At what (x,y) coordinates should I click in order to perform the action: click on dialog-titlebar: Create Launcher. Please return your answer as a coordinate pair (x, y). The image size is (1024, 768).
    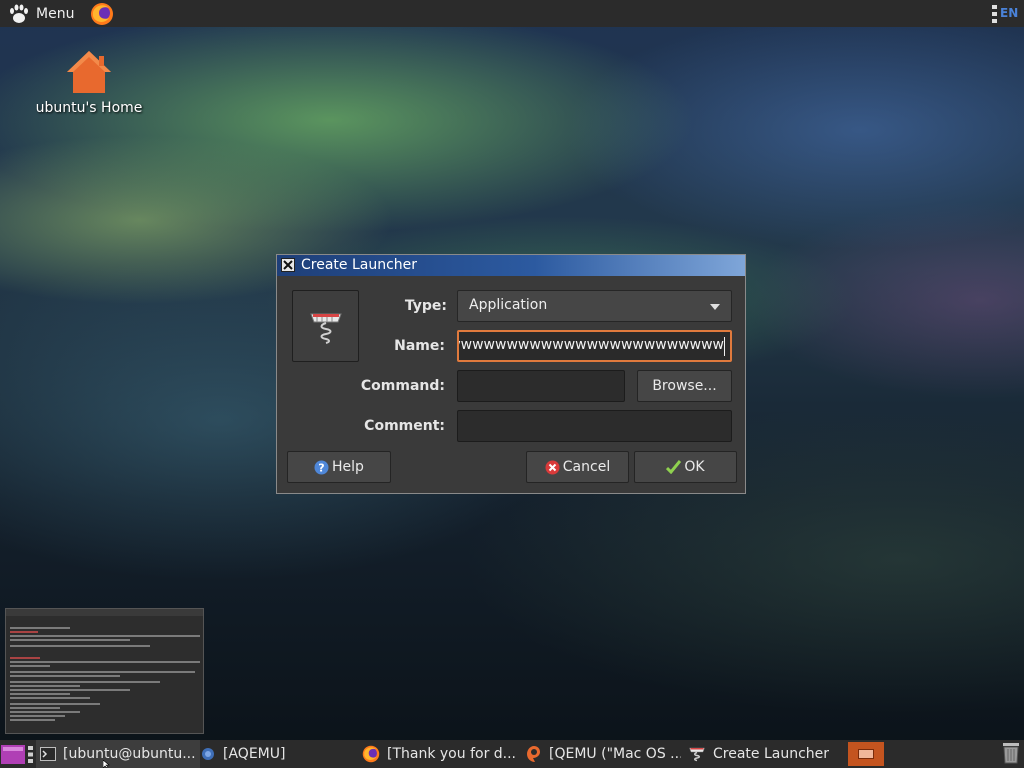
    Looking at the image, I should click on (511, 265).